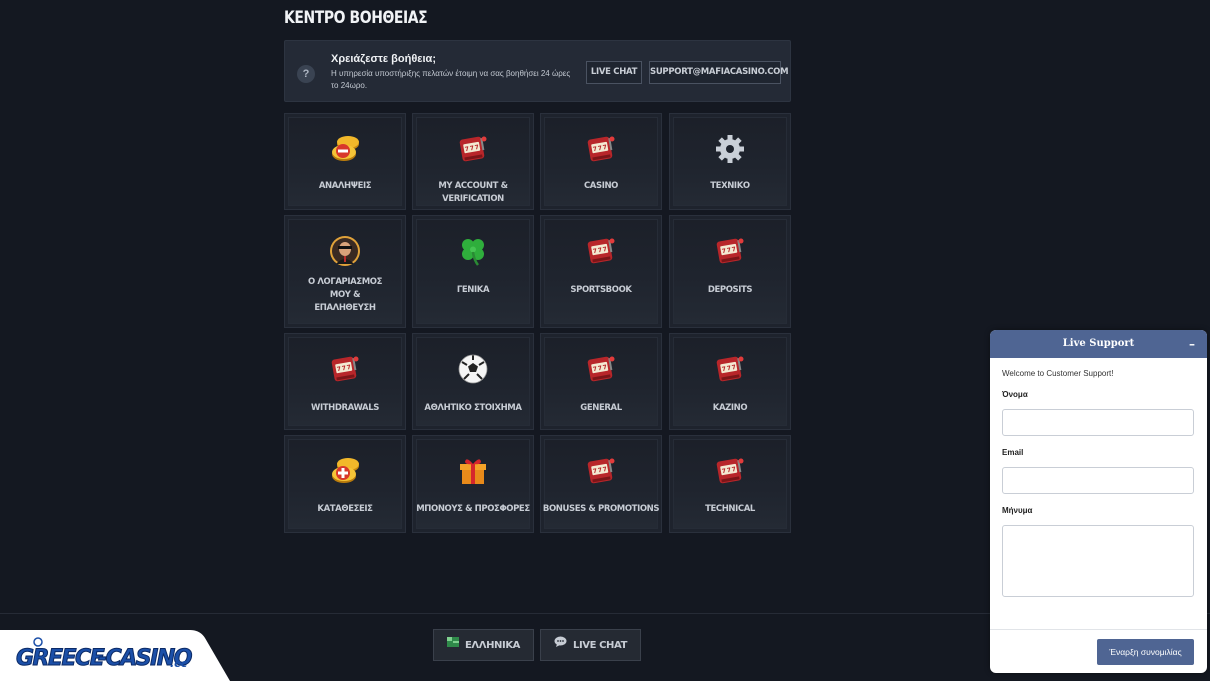  What do you see at coordinates (473, 192) in the screenshot?
I see `tile-label: MY ACCOUNT & VERIFICATION` at bounding box center [473, 192].